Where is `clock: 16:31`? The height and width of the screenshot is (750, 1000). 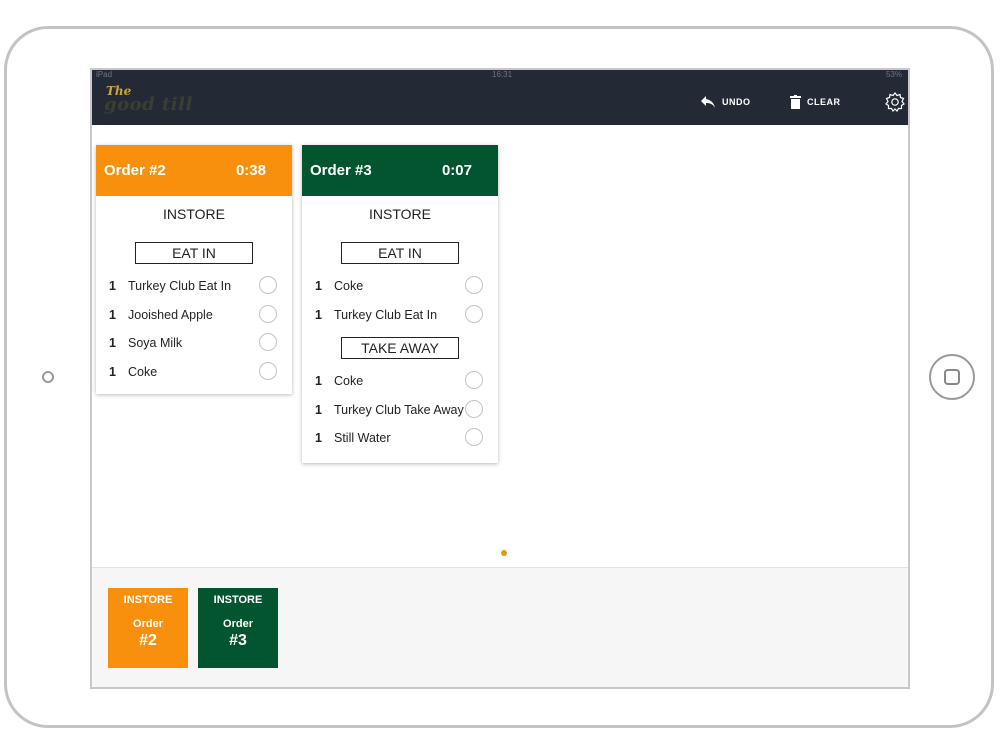 clock: 16:31 is located at coordinates (502, 74).